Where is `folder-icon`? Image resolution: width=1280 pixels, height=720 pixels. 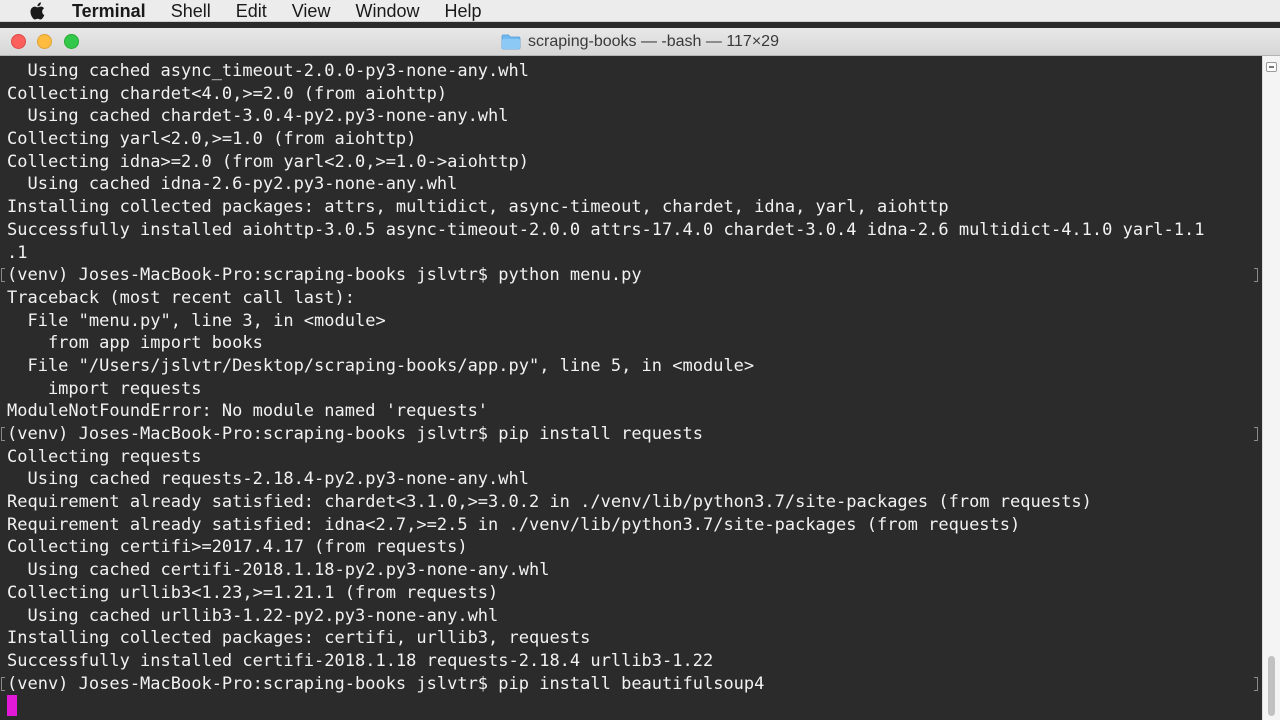
folder-icon is located at coordinates (511, 42).